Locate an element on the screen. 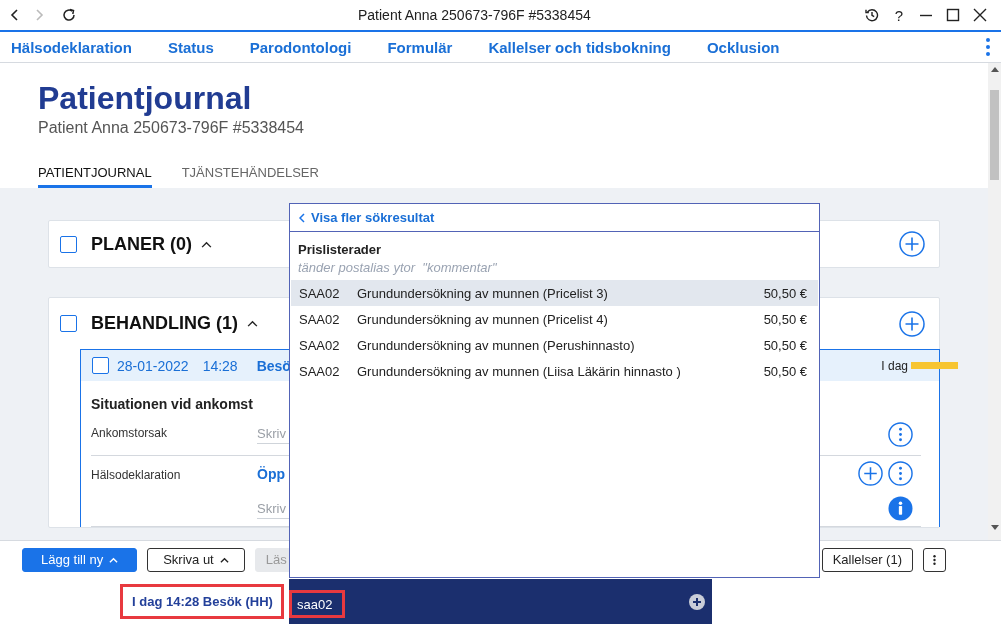 Image resolution: width=1001 pixels, height=624 pixels. entry-heading: Situationen vid ankomst is located at coordinates (172, 404).